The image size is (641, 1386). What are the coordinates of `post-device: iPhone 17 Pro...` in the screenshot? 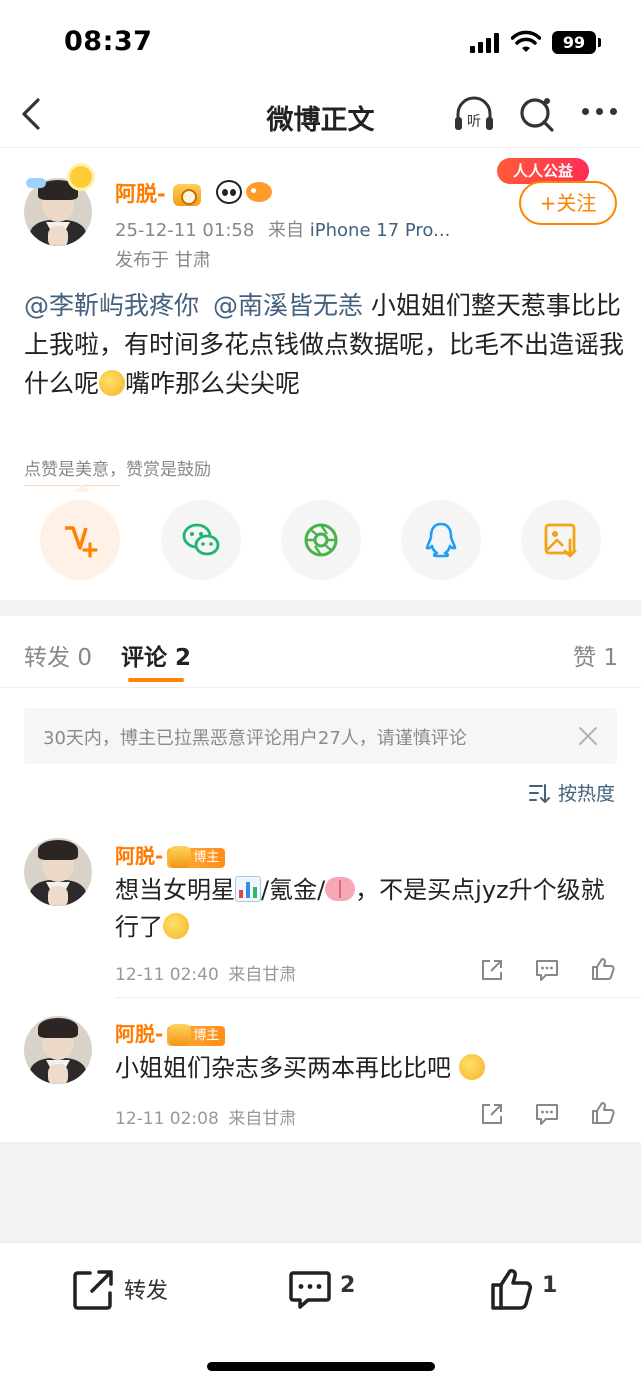 It's located at (380, 230).